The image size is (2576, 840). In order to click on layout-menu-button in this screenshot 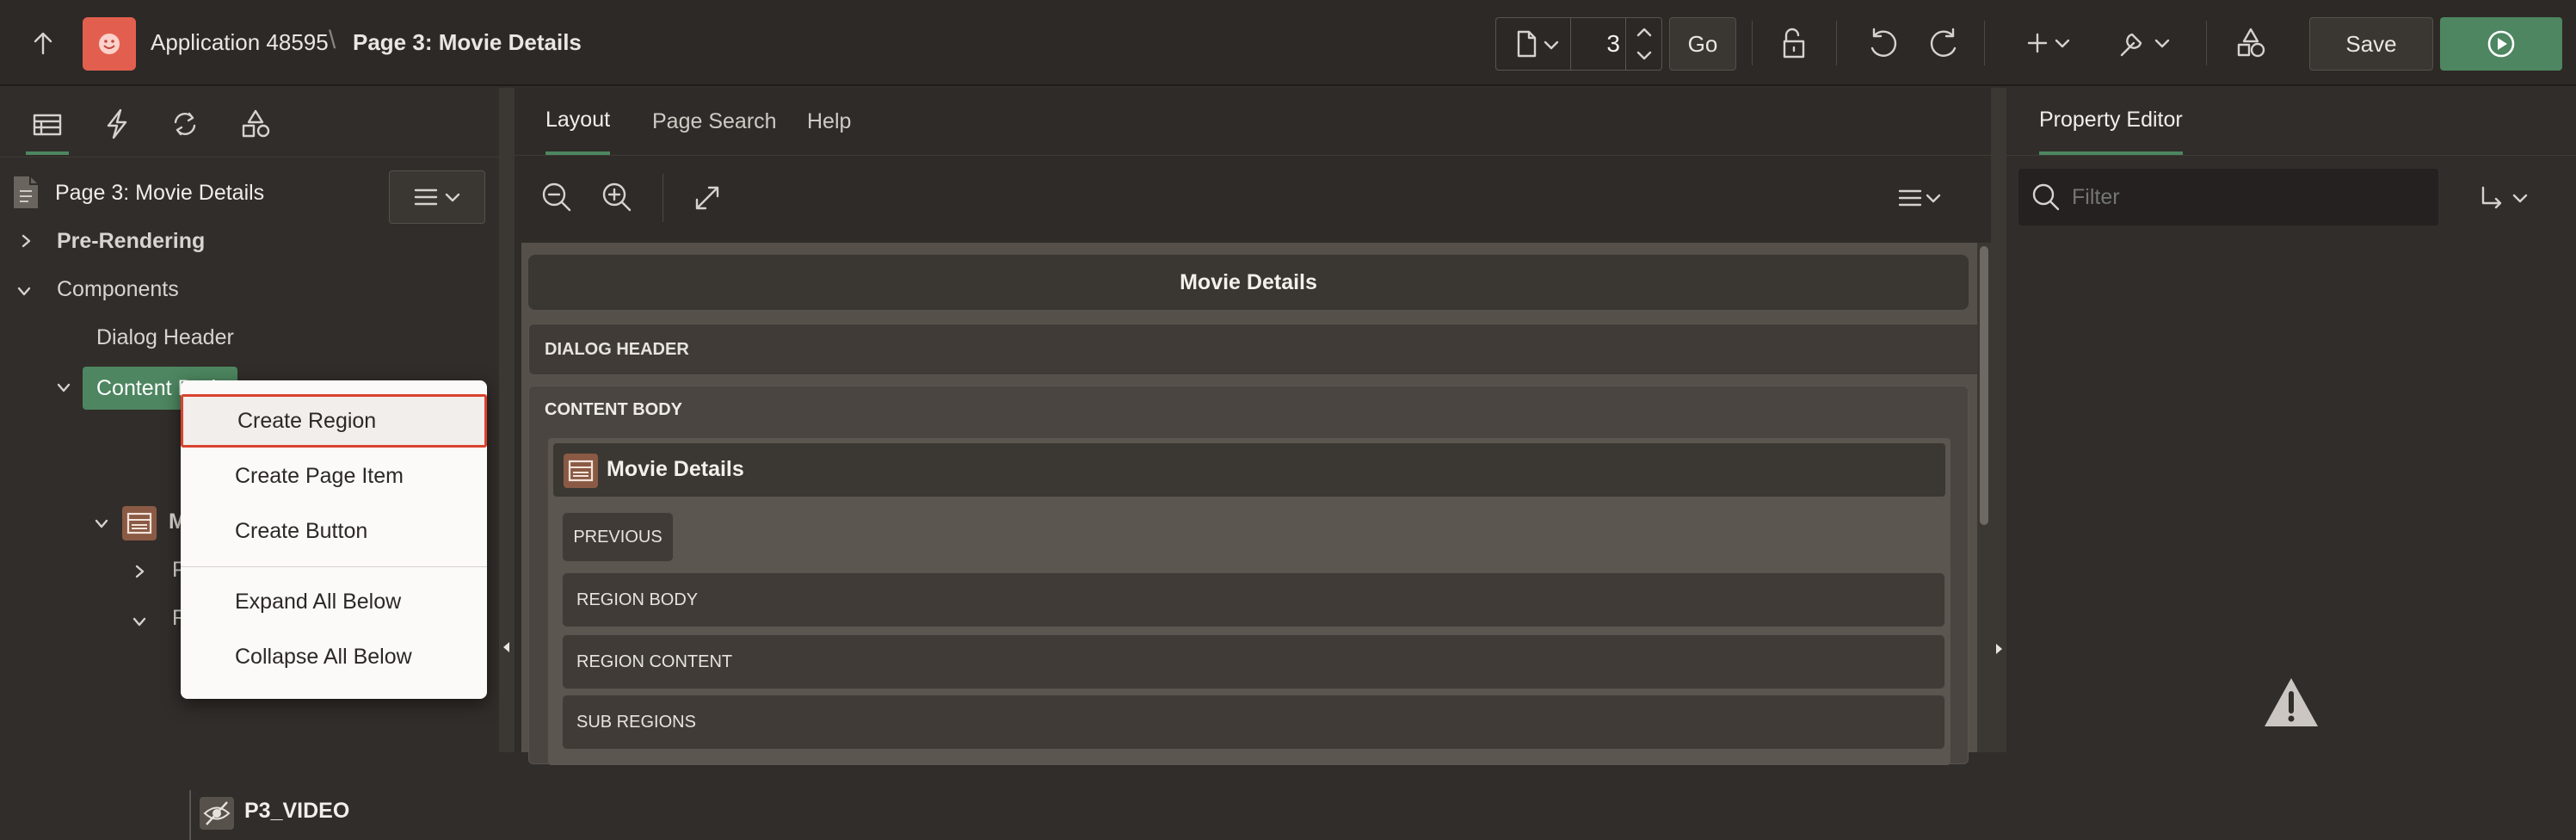, I will do `click(1921, 198)`.